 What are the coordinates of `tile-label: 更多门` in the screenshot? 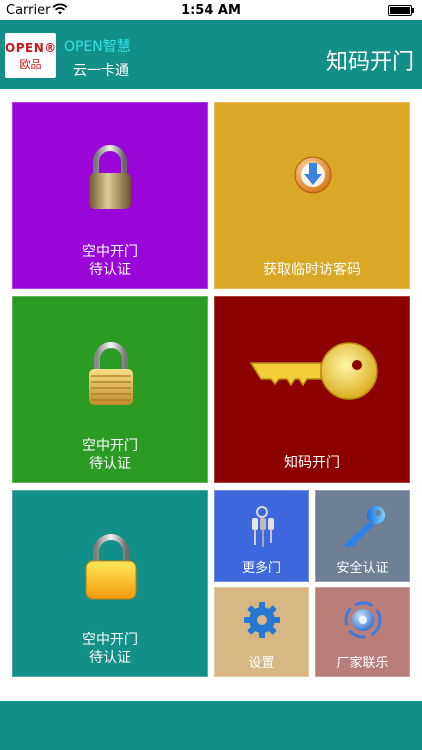 It's located at (261, 568).